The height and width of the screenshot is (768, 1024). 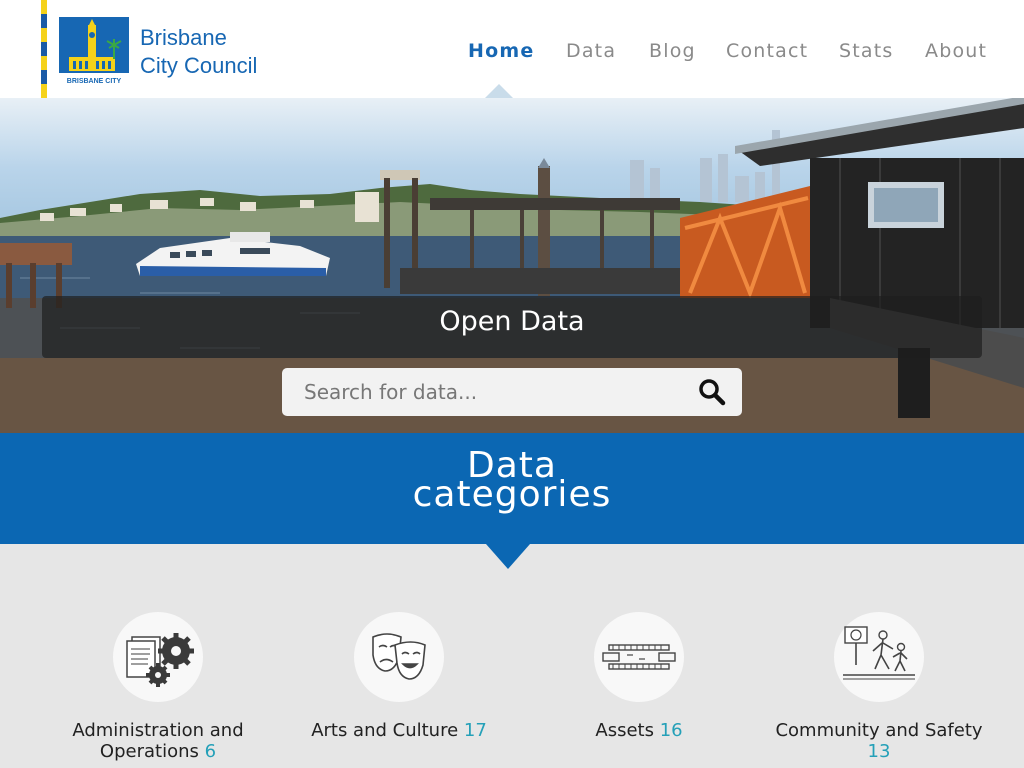 I want to click on active-nav-pointer, so click(x=499, y=91).